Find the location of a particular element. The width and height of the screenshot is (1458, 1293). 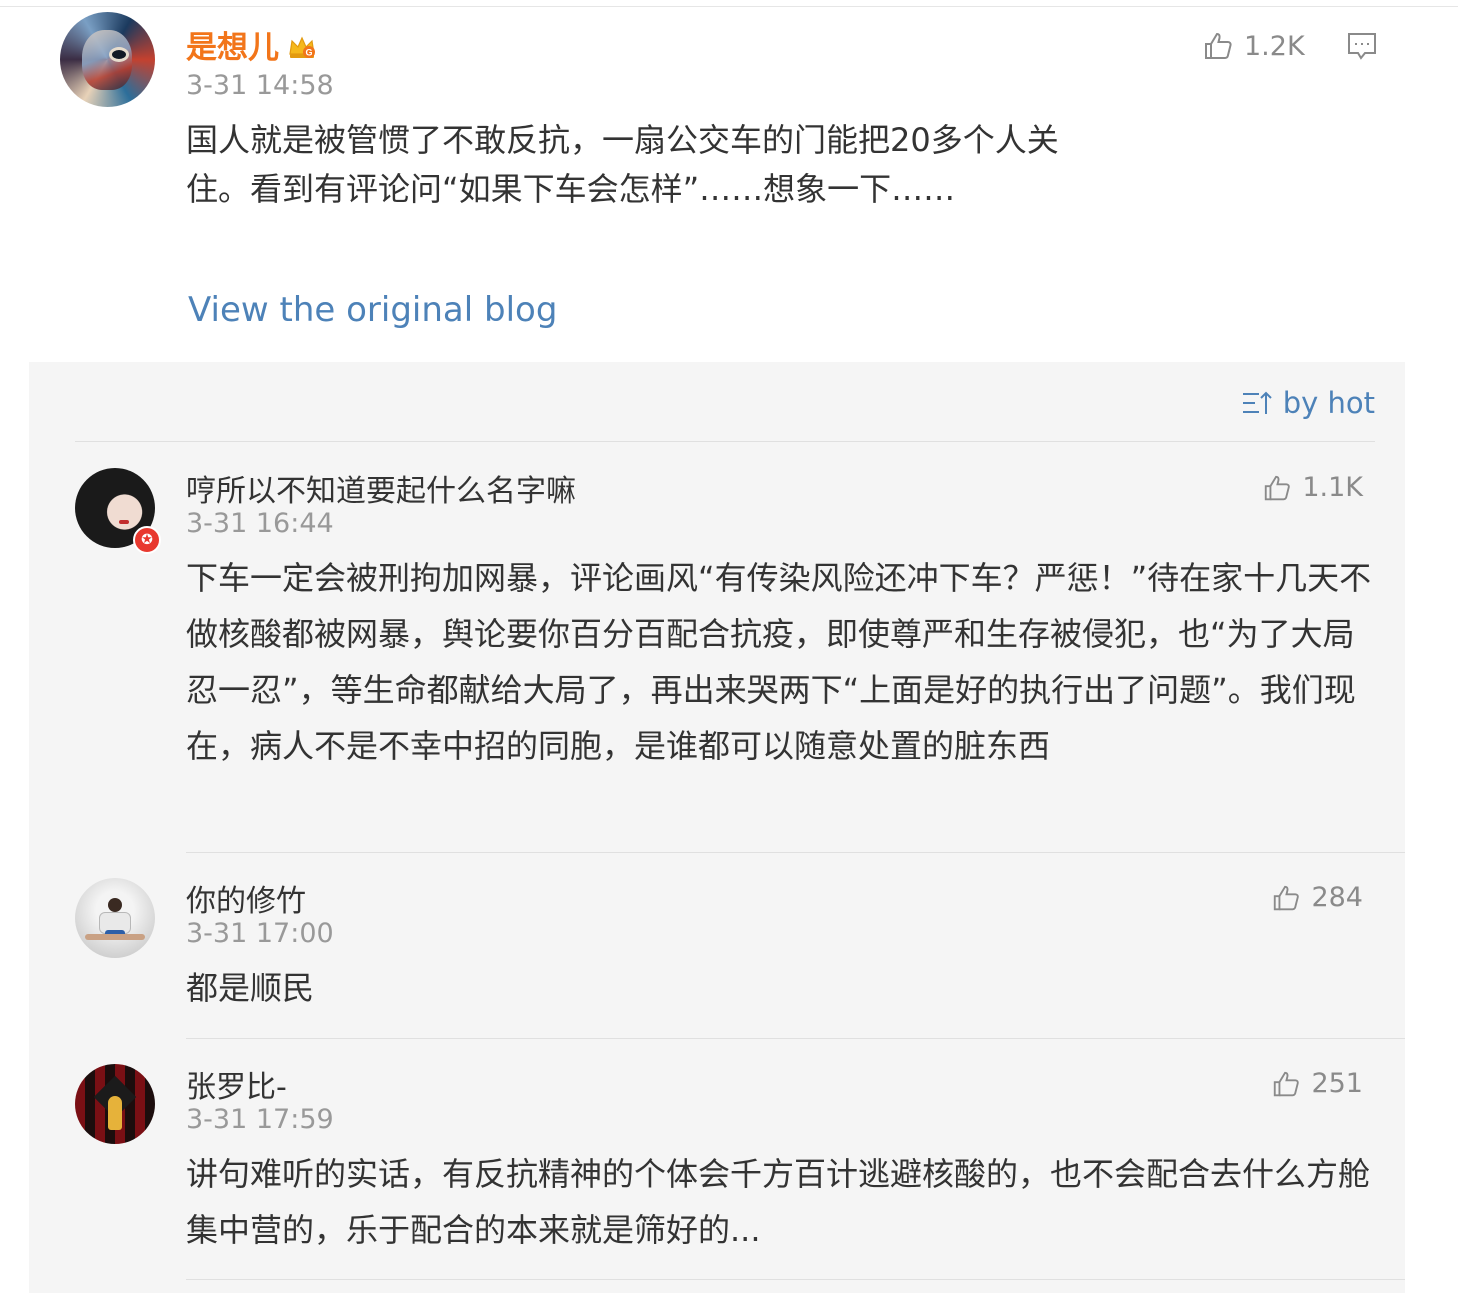

sort-by-hot-button: by hot is located at coordinates (1308, 403).